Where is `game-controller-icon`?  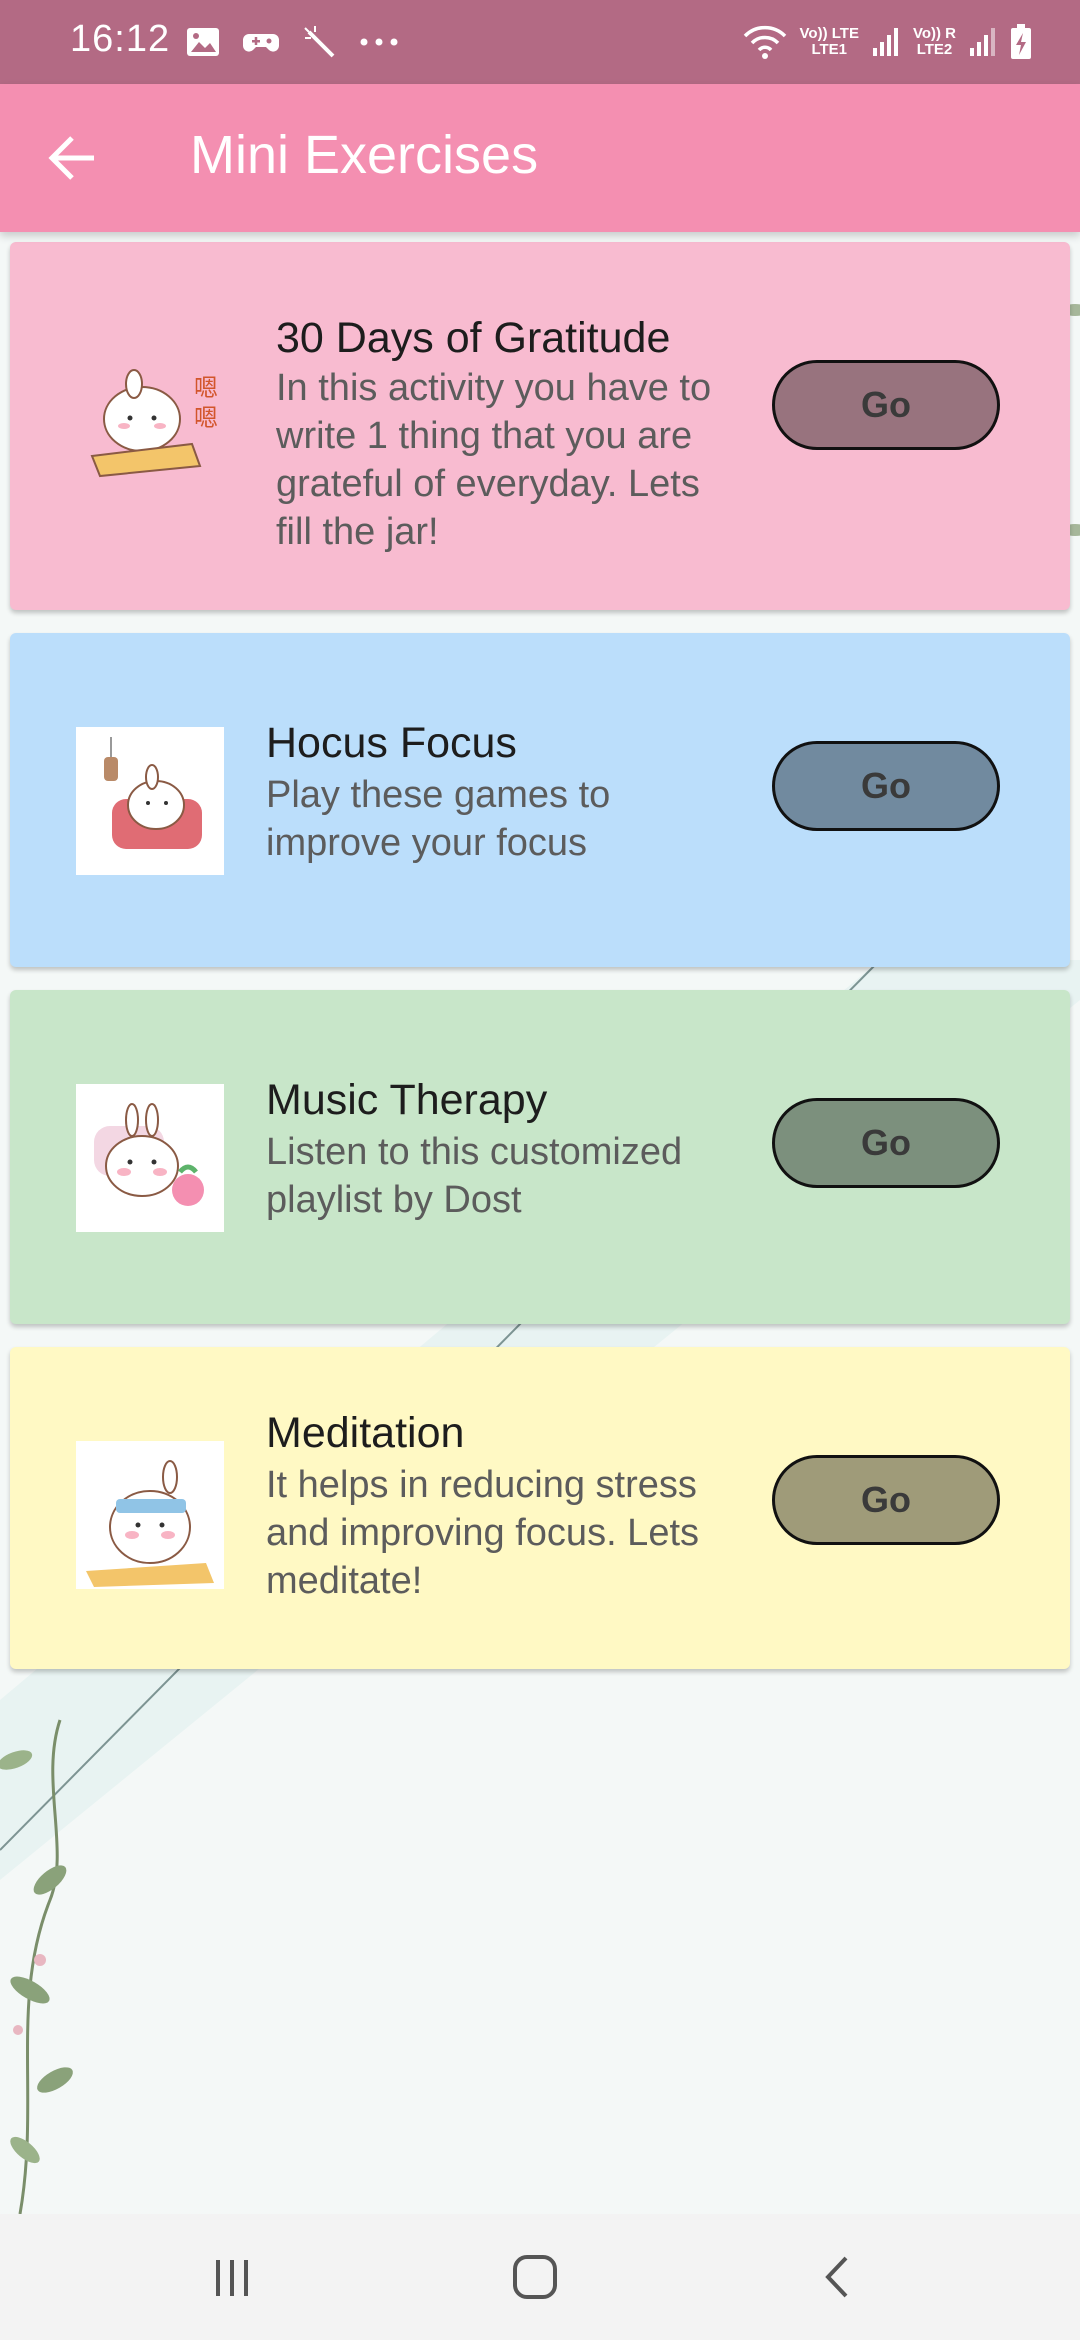 game-controller-icon is located at coordinates (261, 43).